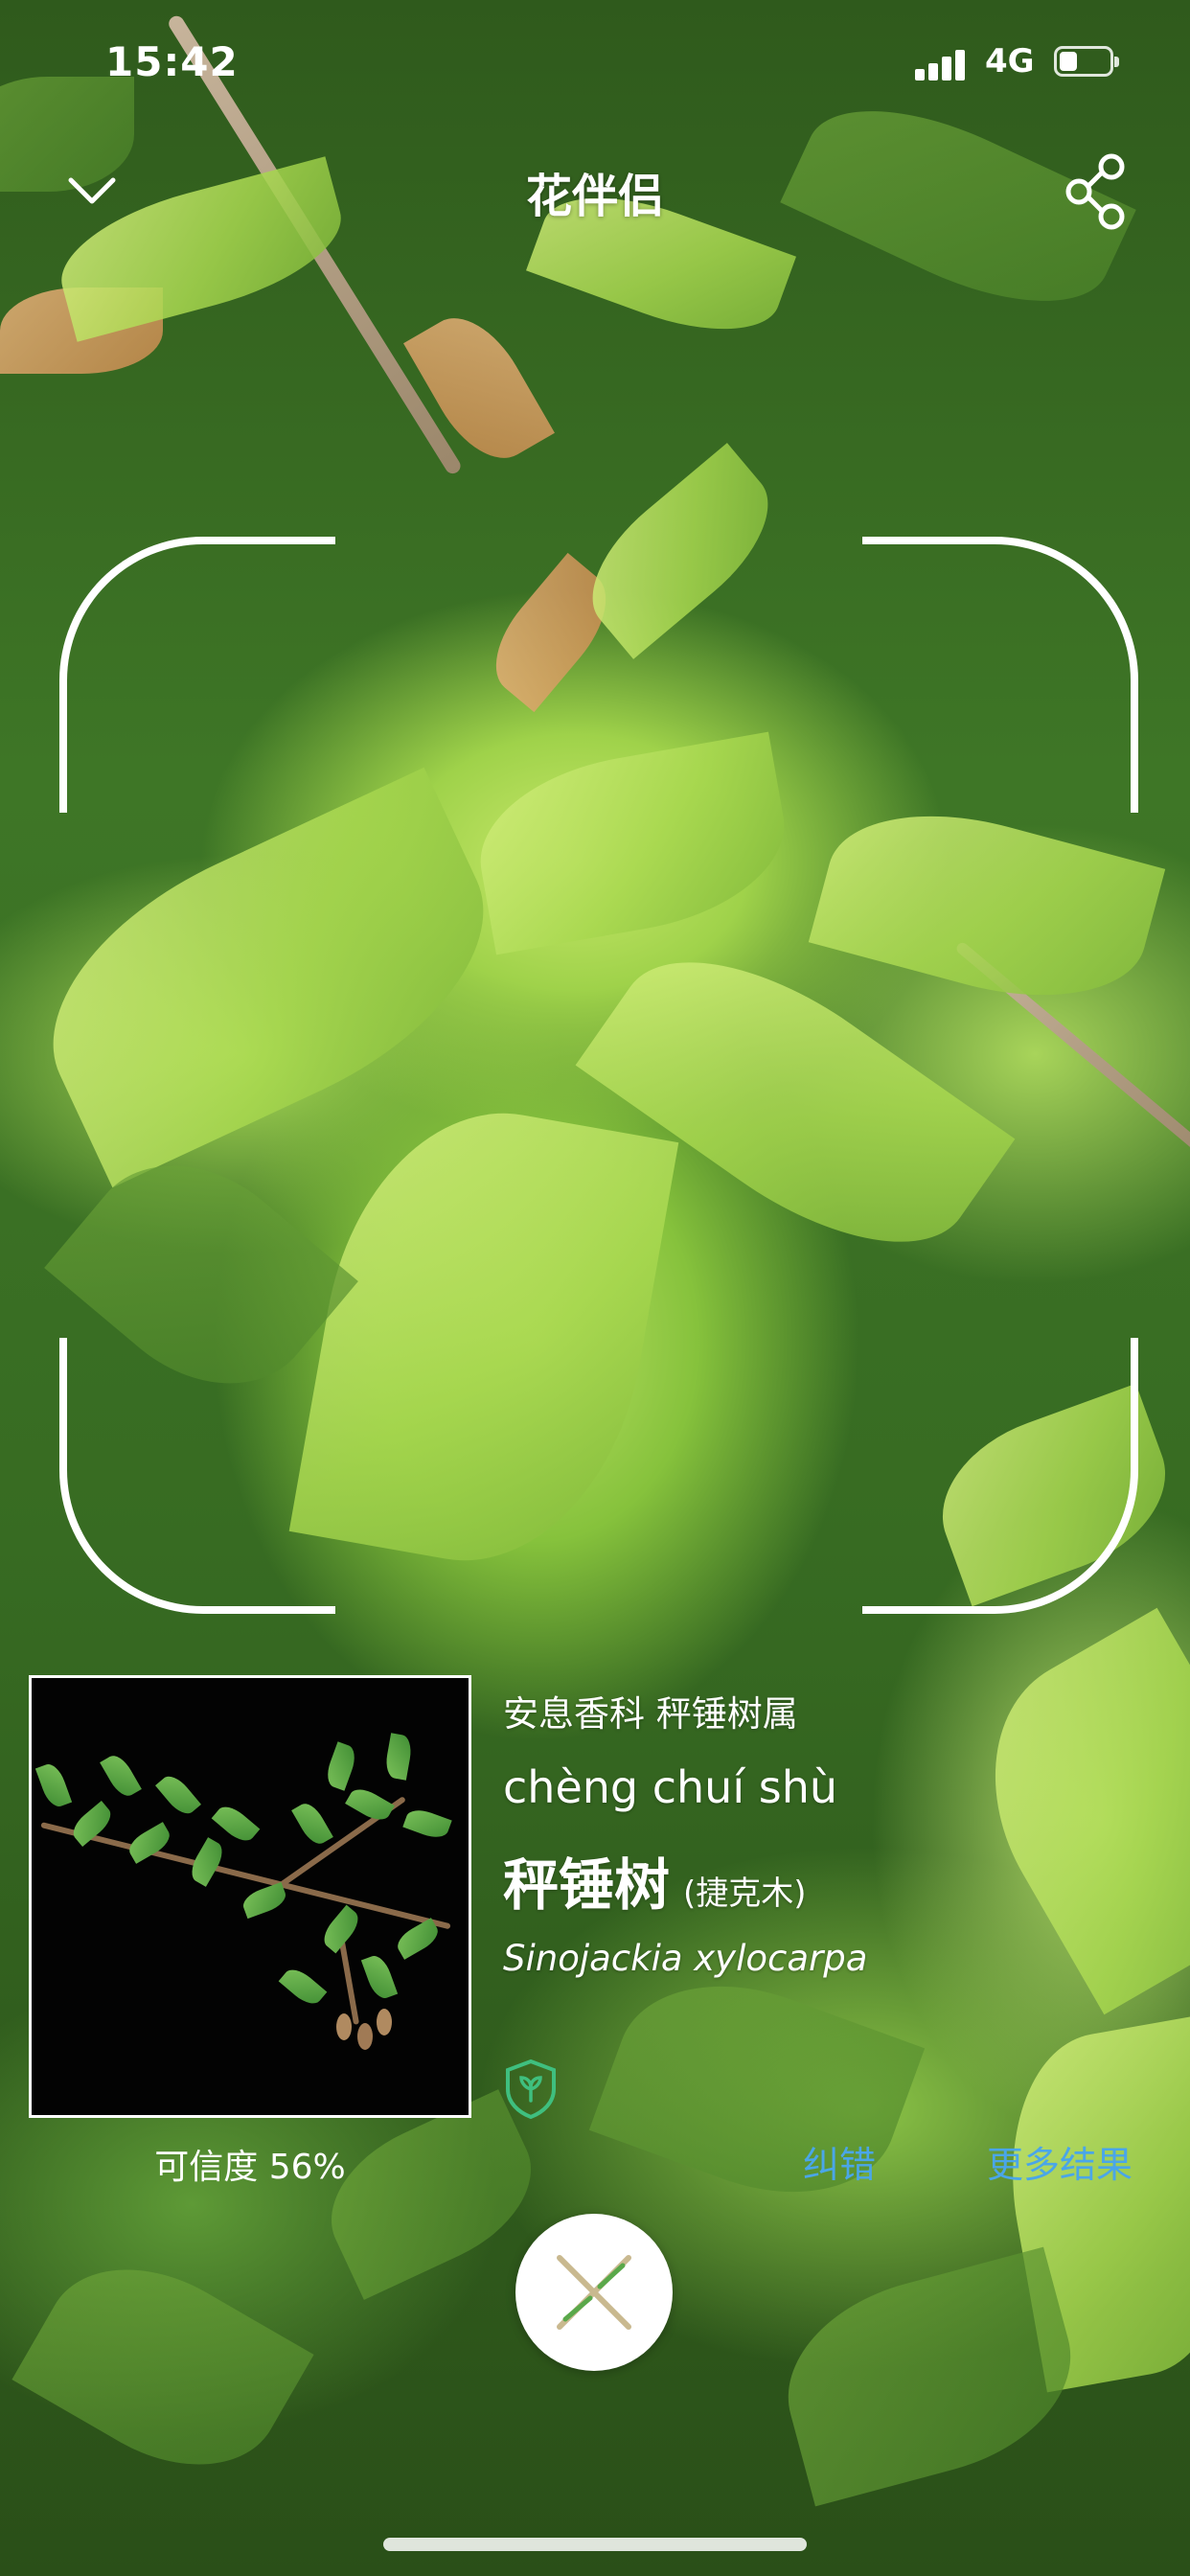 This screenshot has width=1190, height=2576. I want to click on confidence-label: 可信度 56%, so click(250, 2167).